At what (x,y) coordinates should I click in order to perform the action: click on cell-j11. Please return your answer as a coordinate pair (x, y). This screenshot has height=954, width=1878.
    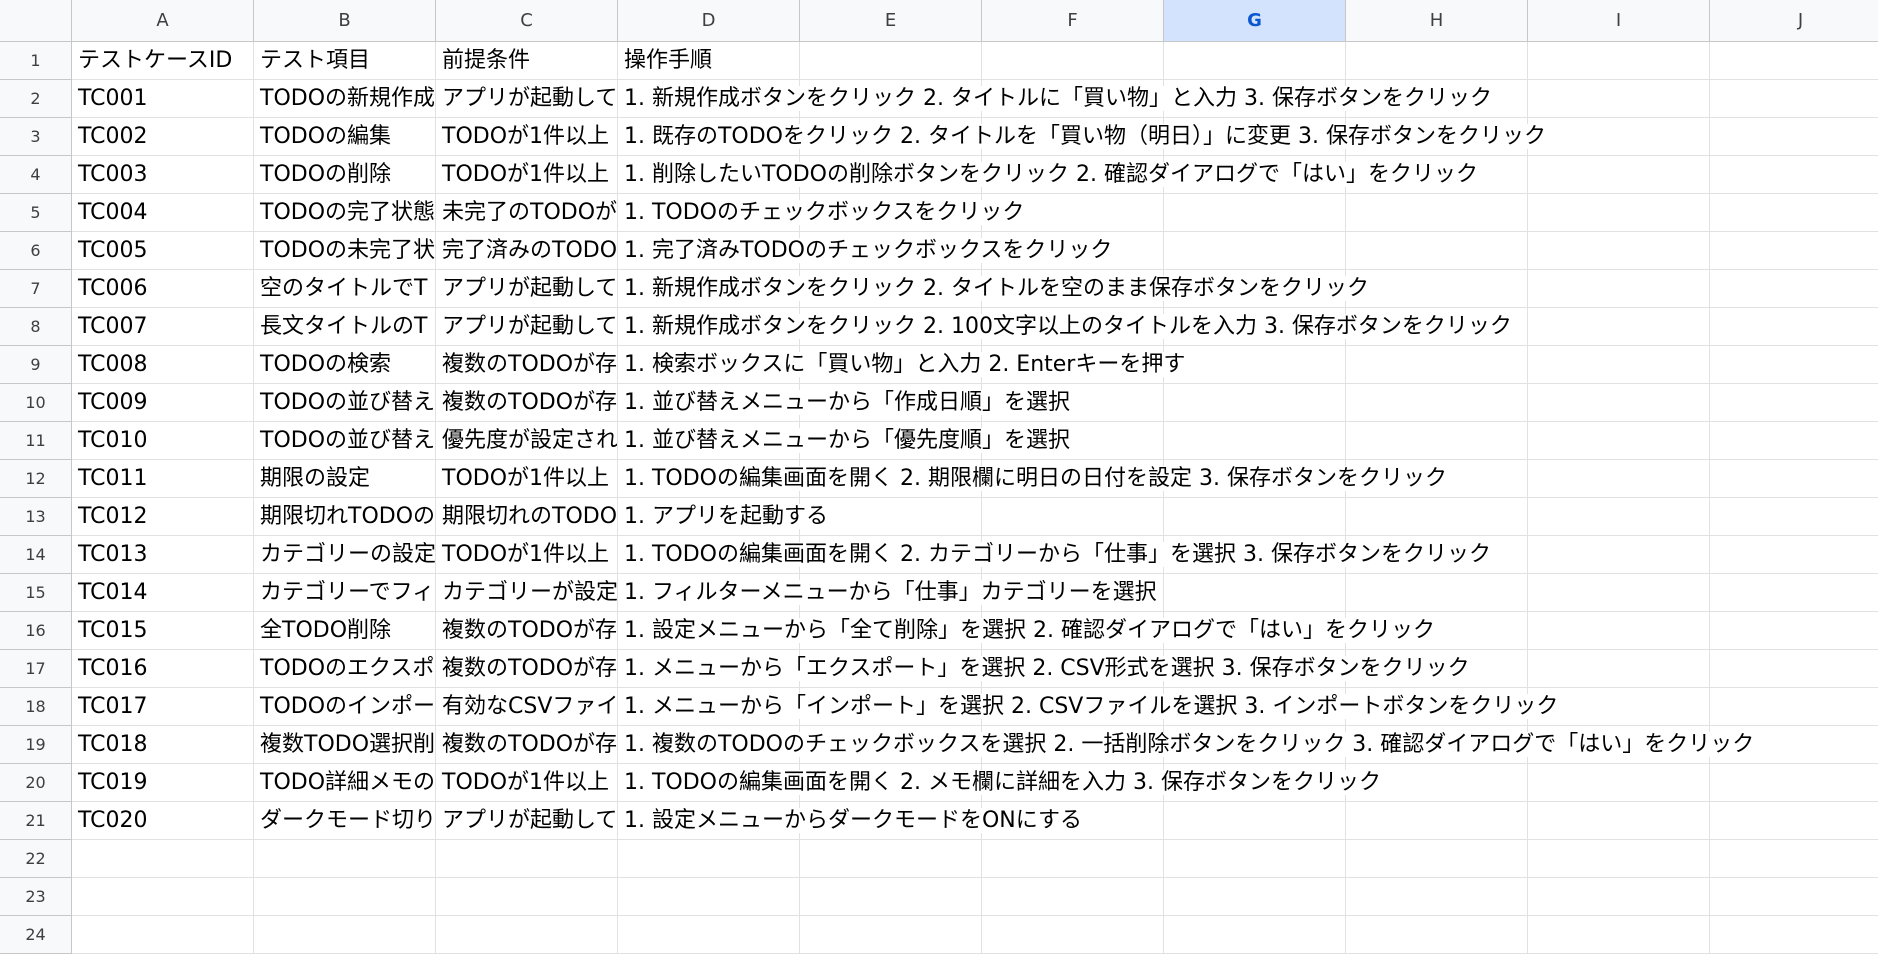
    Looking at the image, I should click on (1794, 441).